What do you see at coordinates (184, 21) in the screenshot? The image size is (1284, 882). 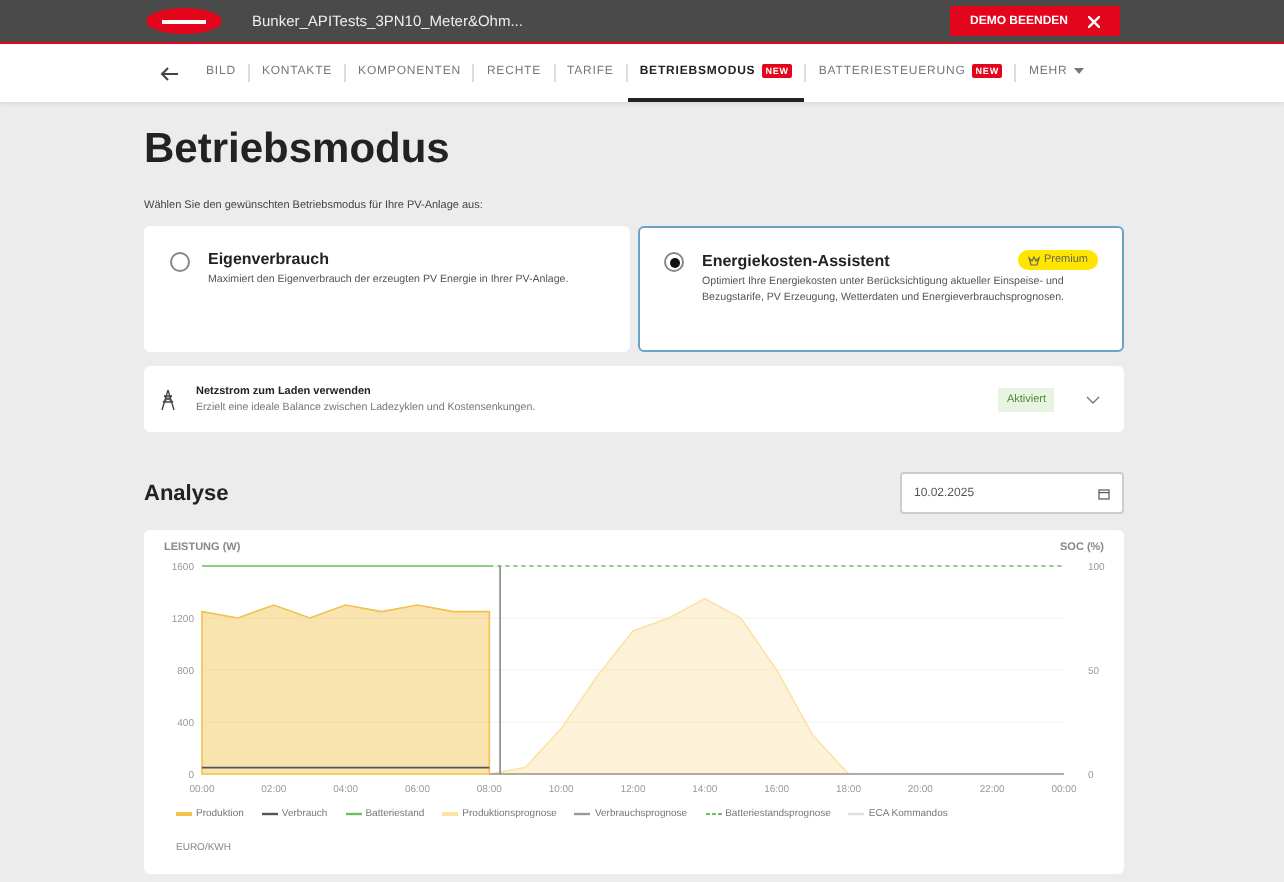 I see `logo` at bounding box center [184, 21].